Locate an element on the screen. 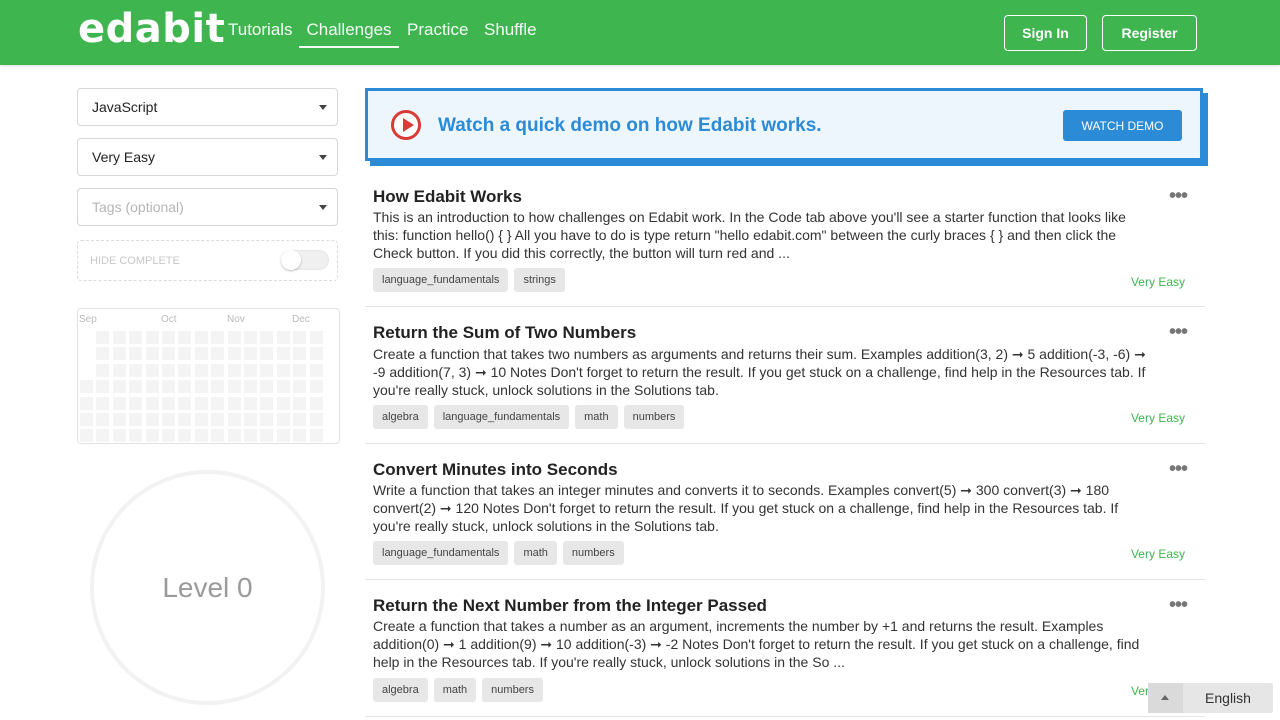 Image resolution: width=1280 pixels, height=720 pixels. challenge-tags: language_fundamentals math numbers is located at coordinates (498, 553).